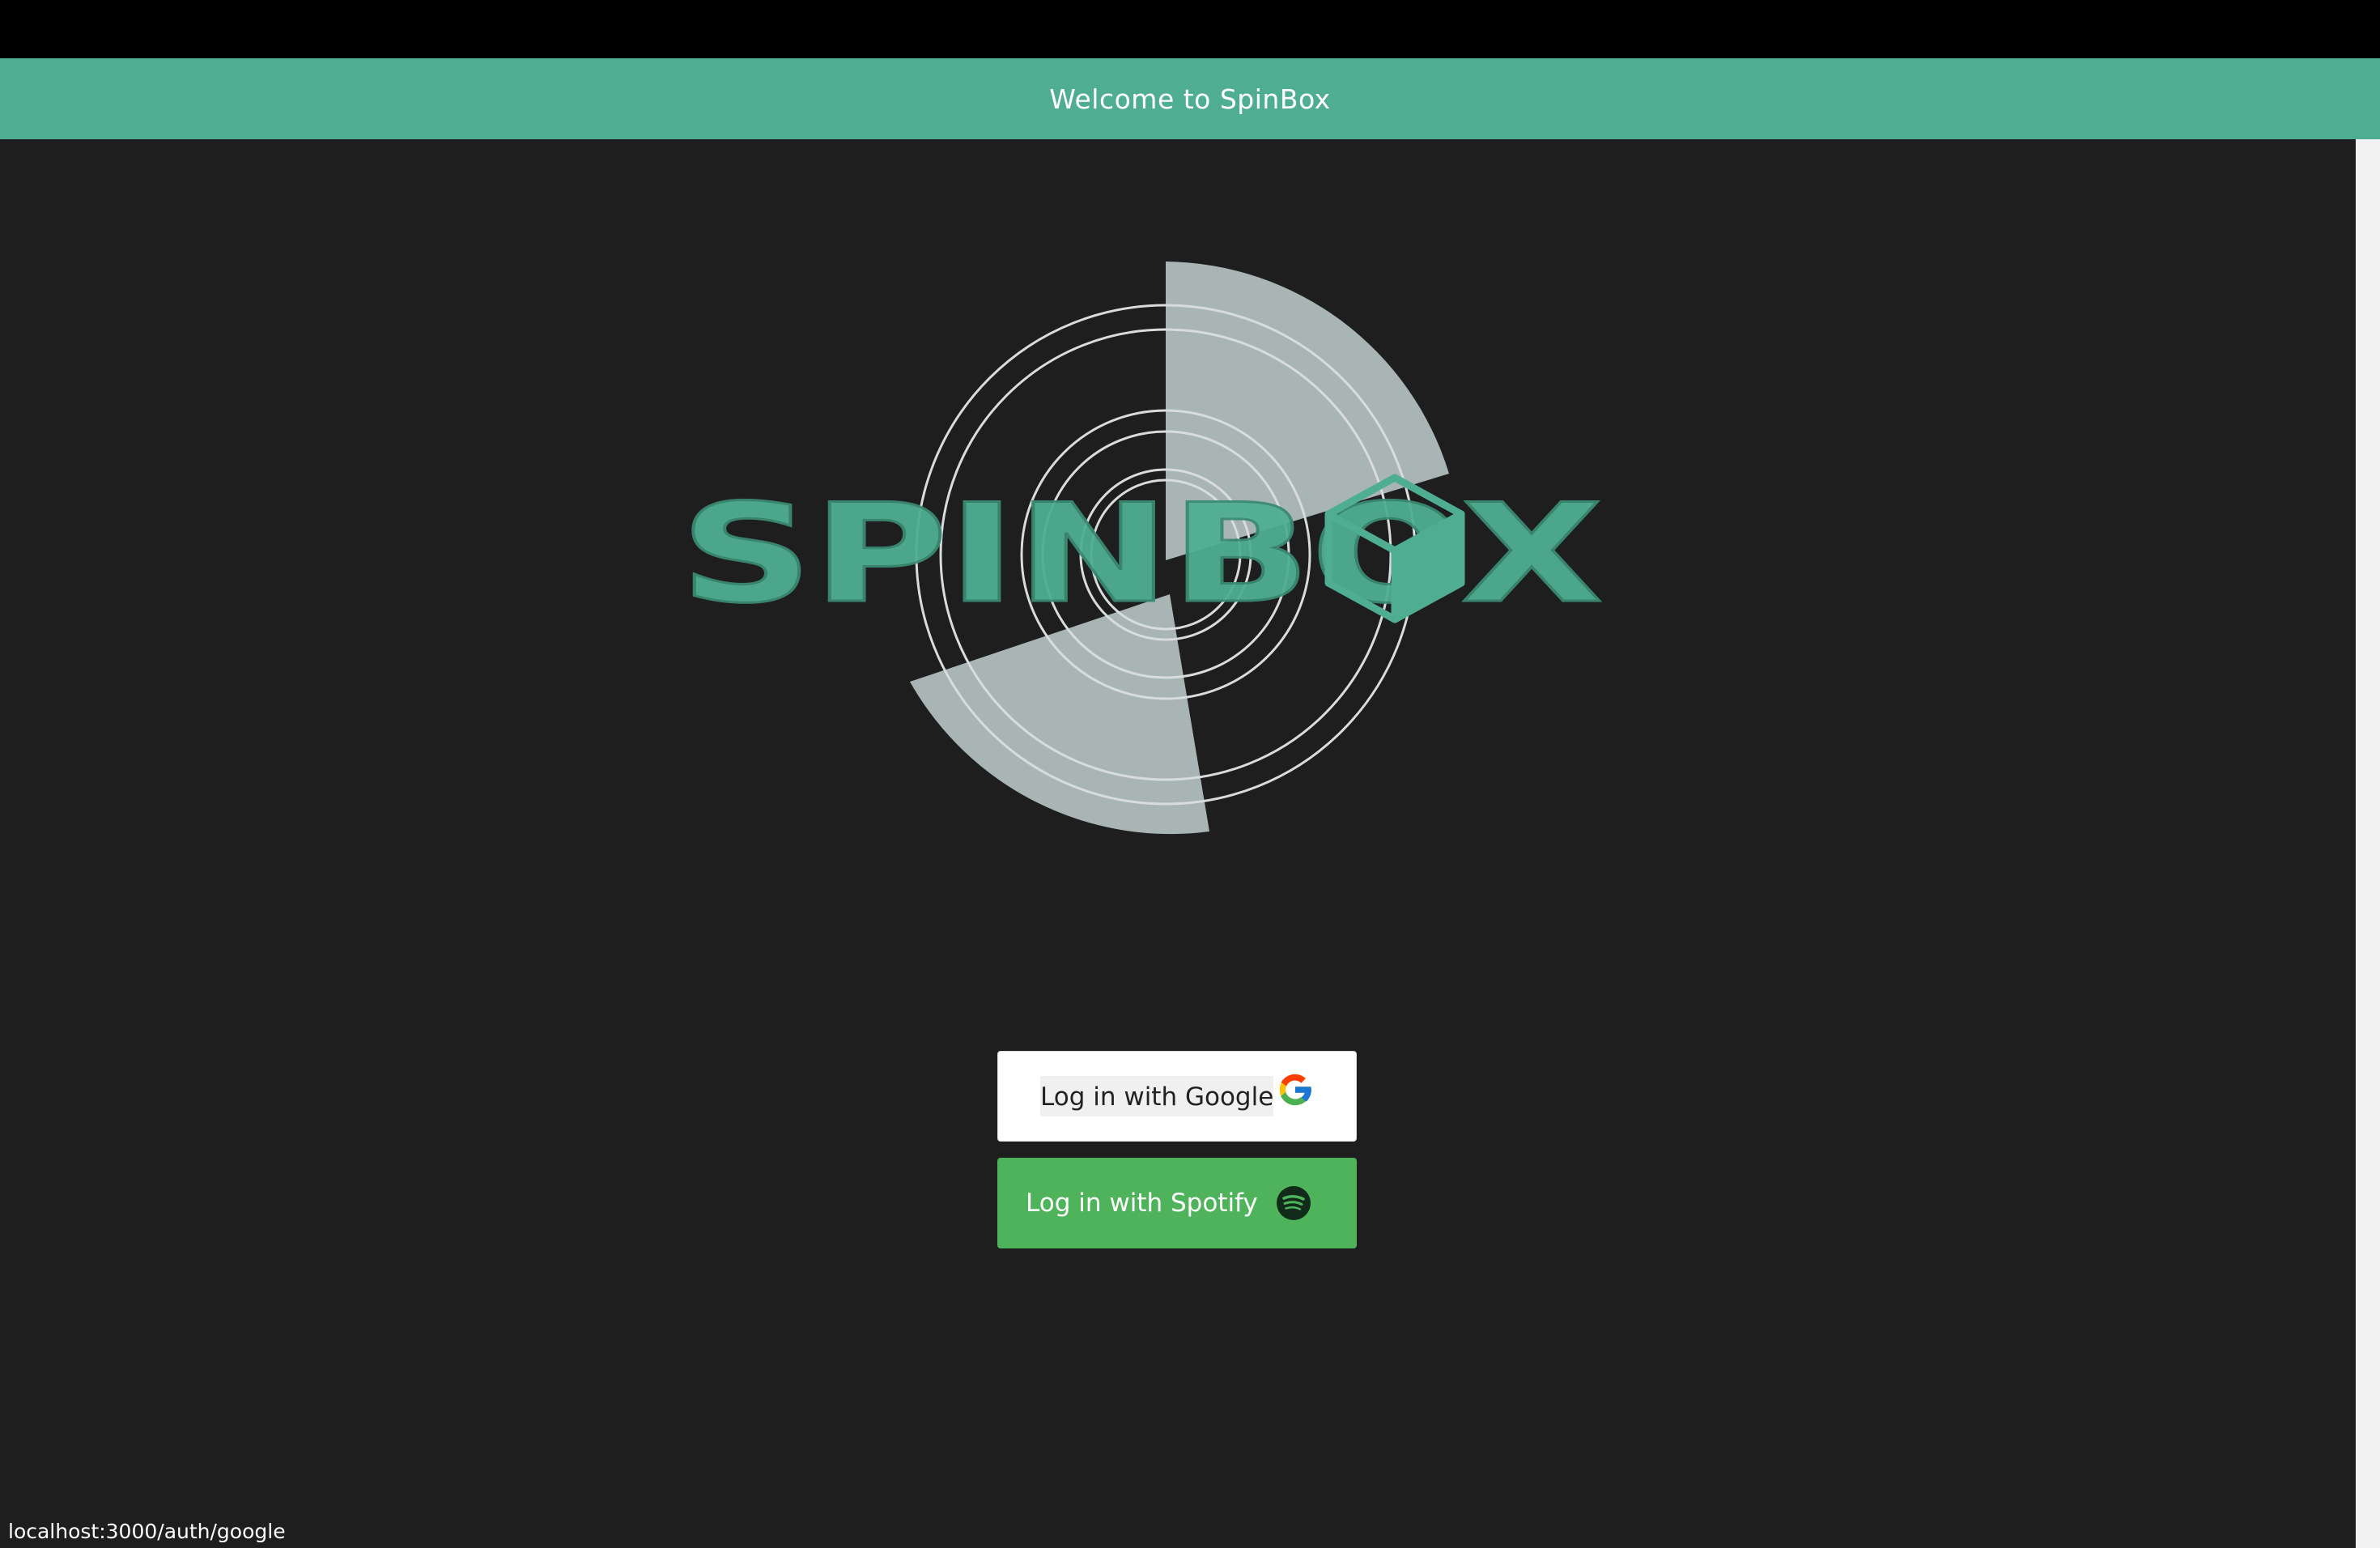  I want to click on google-login-label: Log in with Google, so click(1157, 1096).